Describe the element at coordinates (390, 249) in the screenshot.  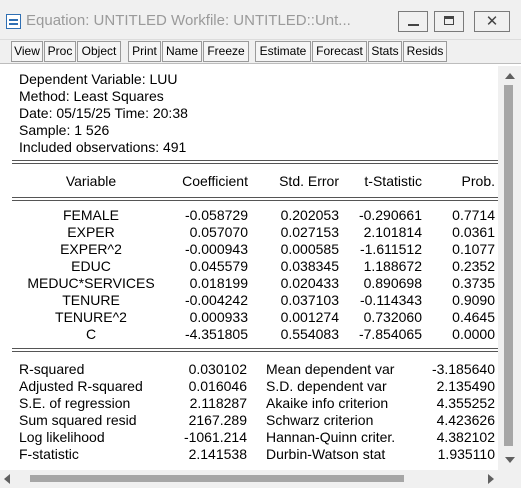
I see `row-t-statistic: -1.611512` at that location.